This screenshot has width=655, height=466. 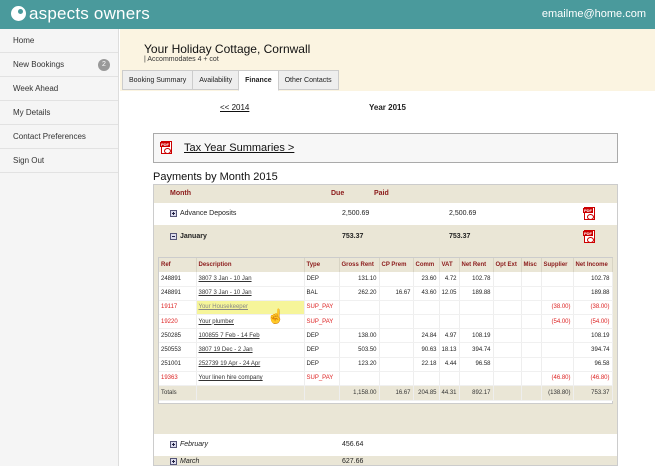 I want to click on description-link: 252739 19 Apr - 24 Apr, so click(x=250, y=364).